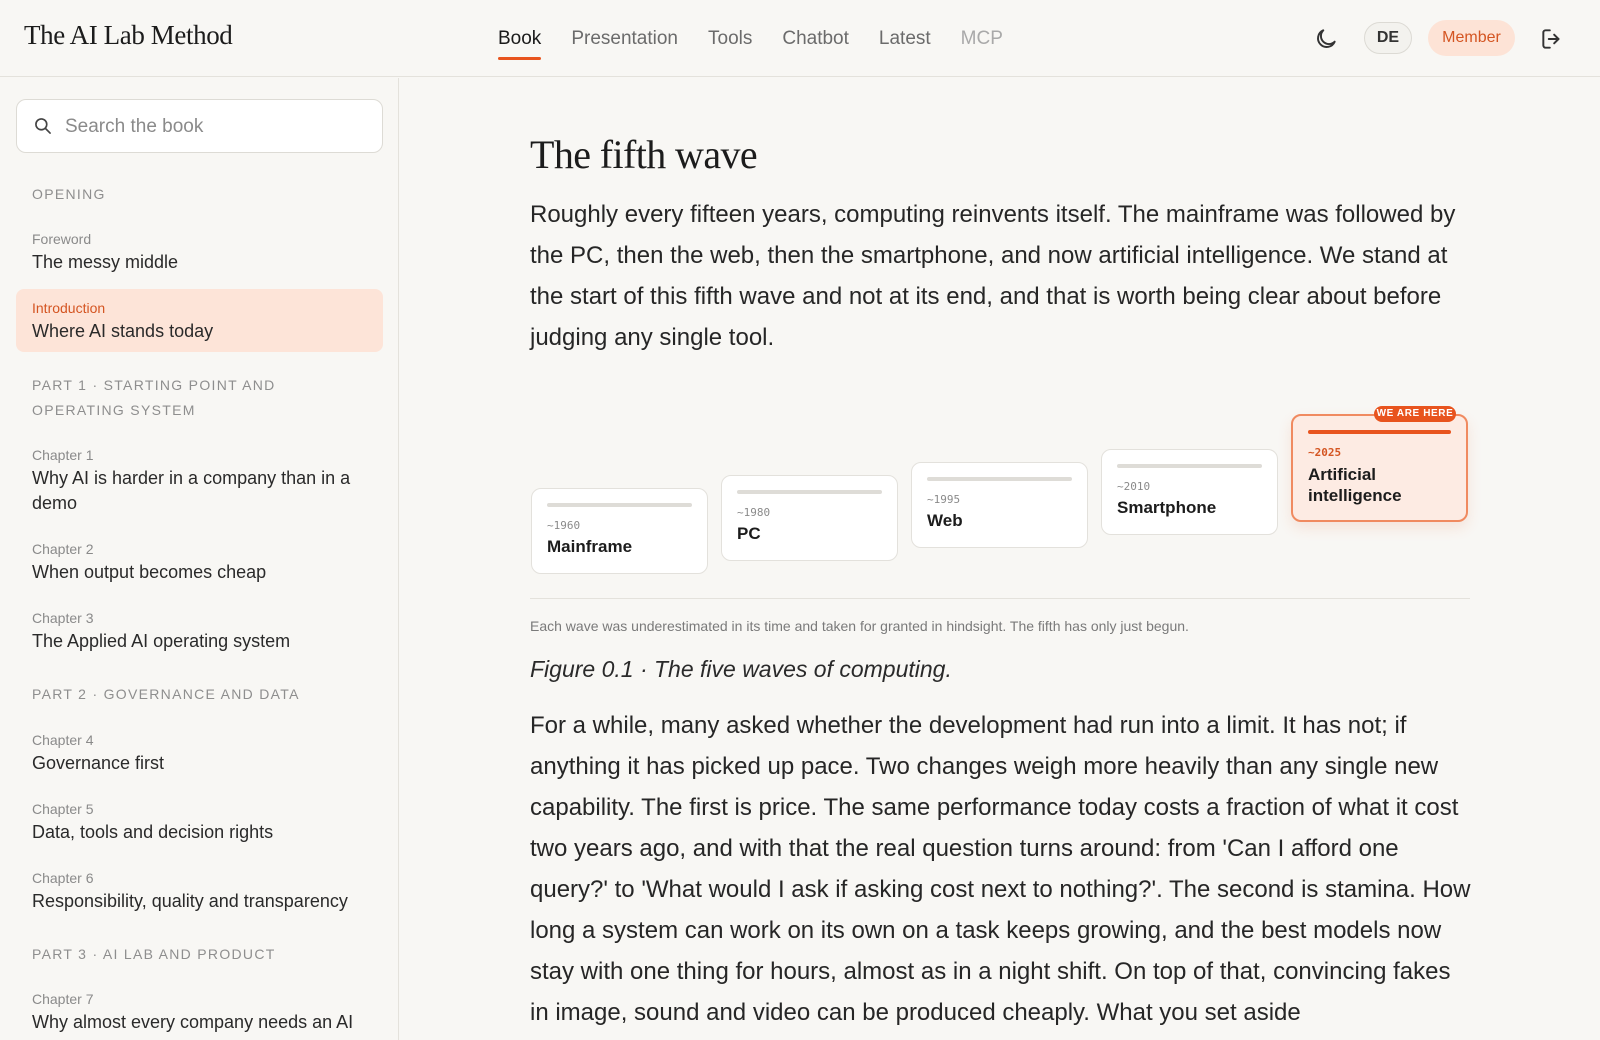  Describe the element at coordinates (905, 38) in the screenshot. I see `nav-latest: Latest` at that location.